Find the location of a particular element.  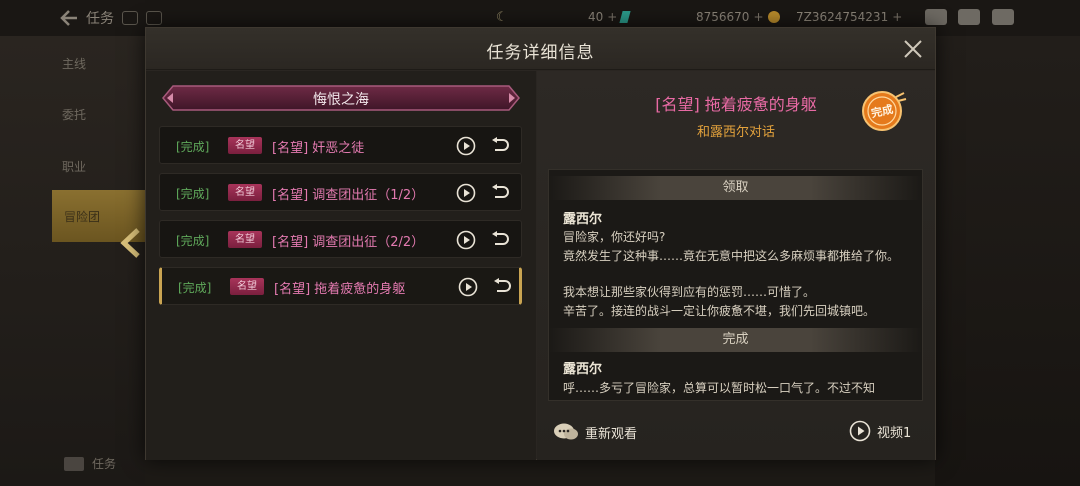

background-right is located at coordinates (1007, 261).